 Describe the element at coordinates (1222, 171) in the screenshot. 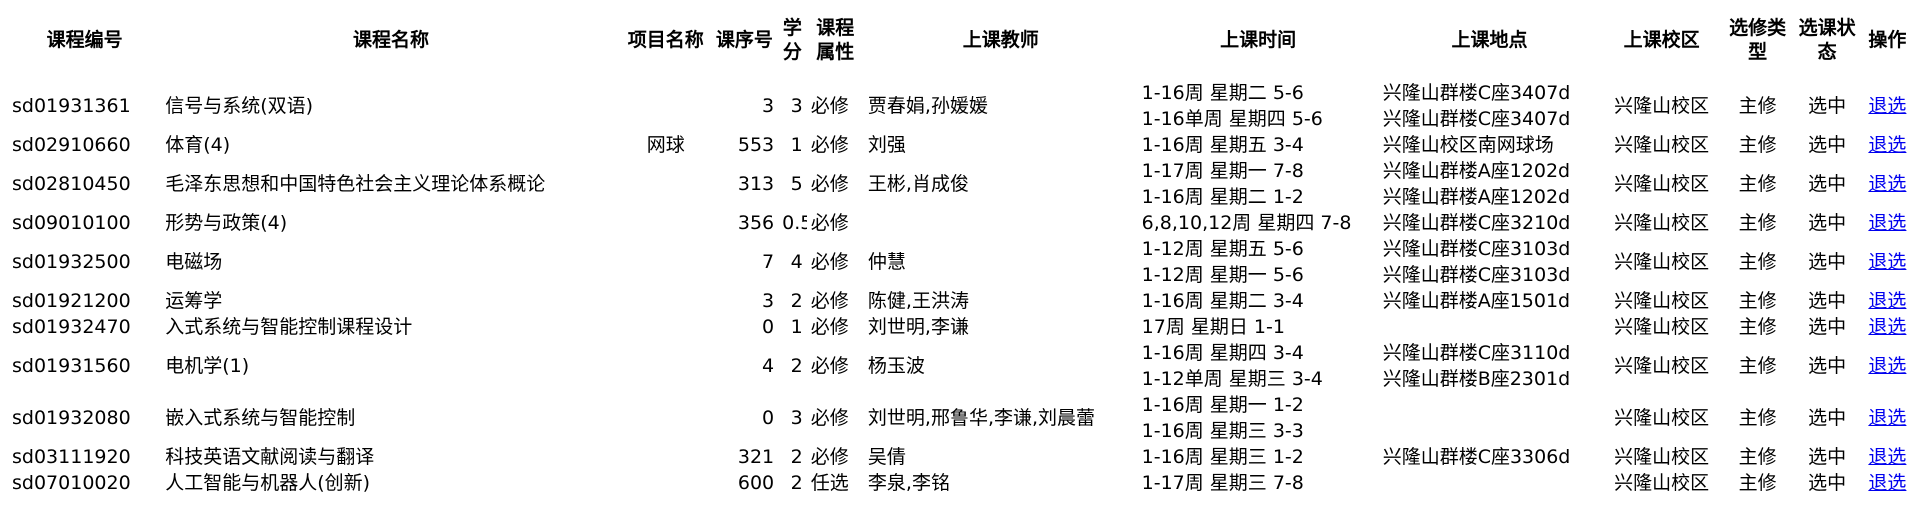

I see `class-time-line: 1-17周 星期一 7-8` at that location.